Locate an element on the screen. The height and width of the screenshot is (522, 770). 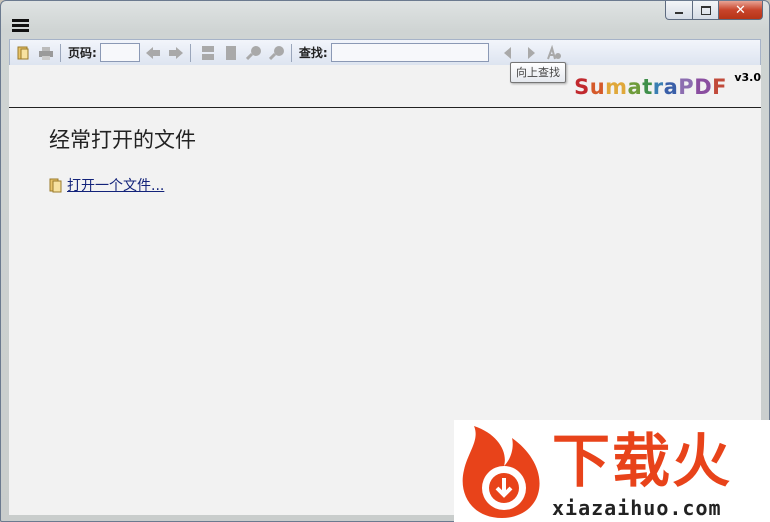
logo-letter: r is located at coordinates (658, 87).